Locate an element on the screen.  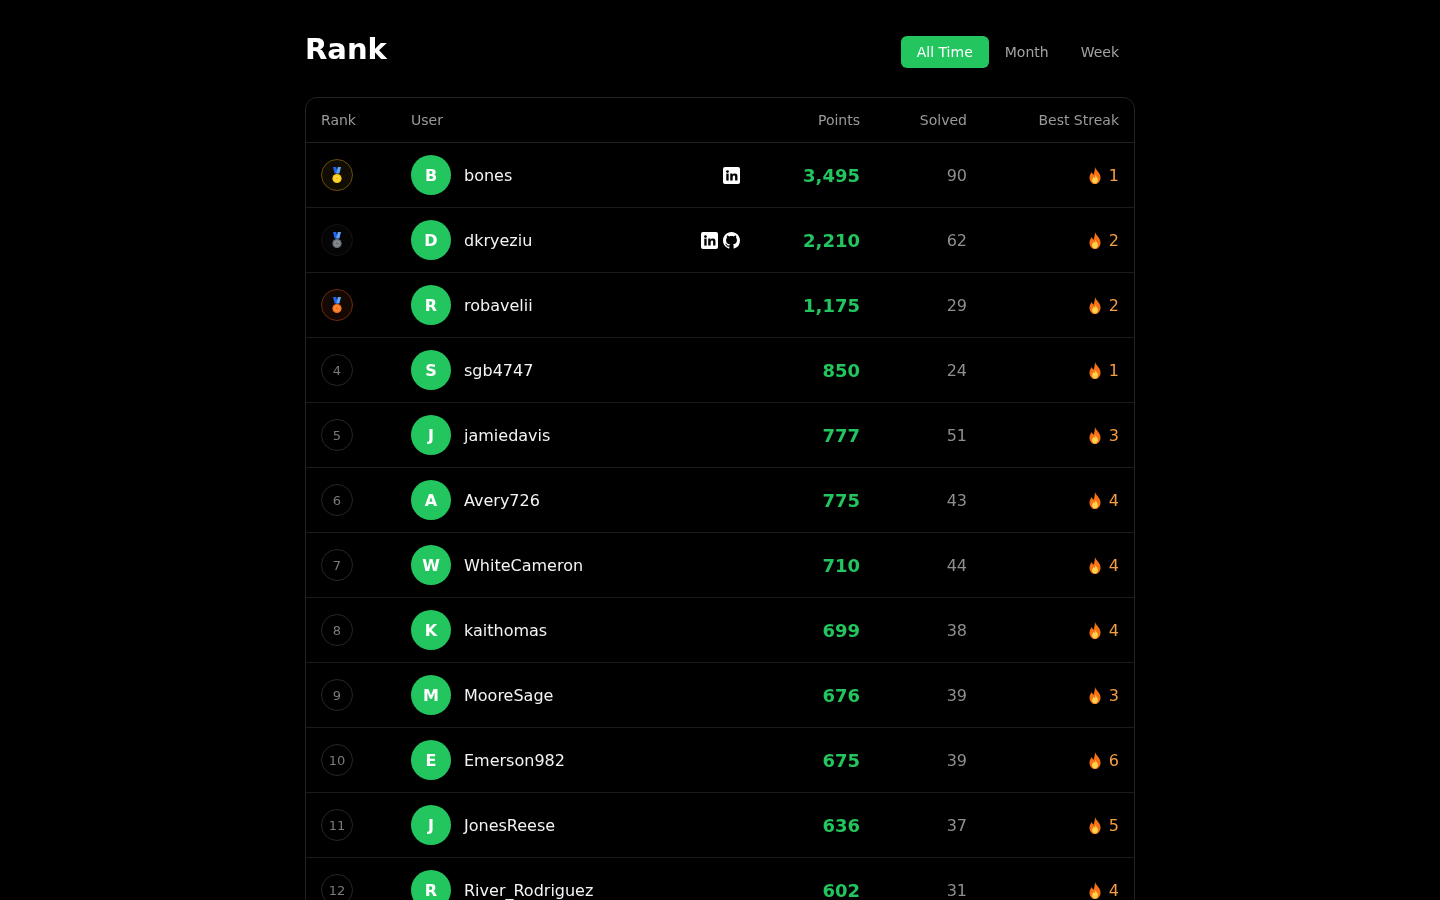
user-avatar: K is located at coordinates (431, 630).